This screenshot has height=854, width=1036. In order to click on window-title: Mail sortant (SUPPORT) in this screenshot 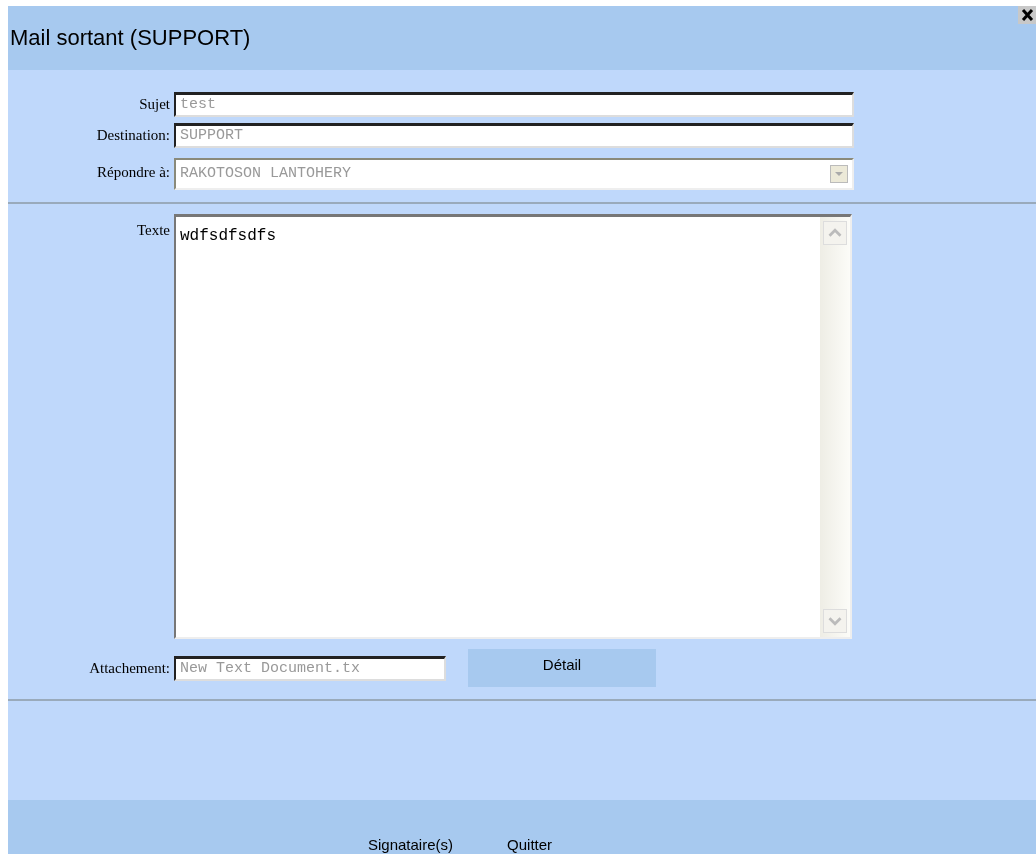, I will do `click(130, 38)`.